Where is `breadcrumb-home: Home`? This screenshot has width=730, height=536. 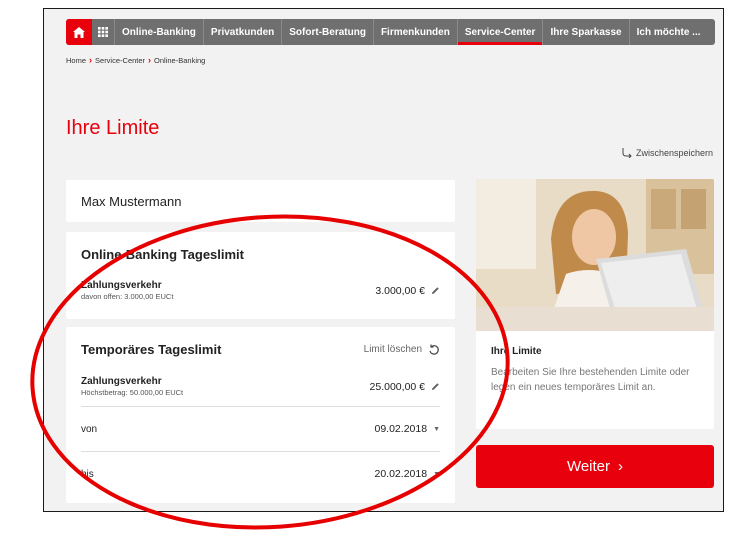 breadcrumb-home: Home is located at coordinates (76, 60).